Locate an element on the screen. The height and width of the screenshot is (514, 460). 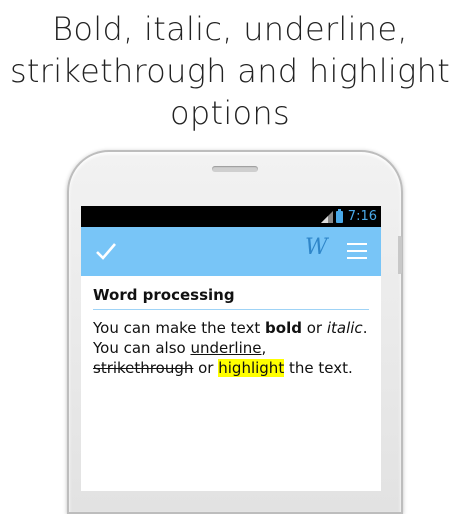
text-run: the text. is located at coordinates (318, 368).